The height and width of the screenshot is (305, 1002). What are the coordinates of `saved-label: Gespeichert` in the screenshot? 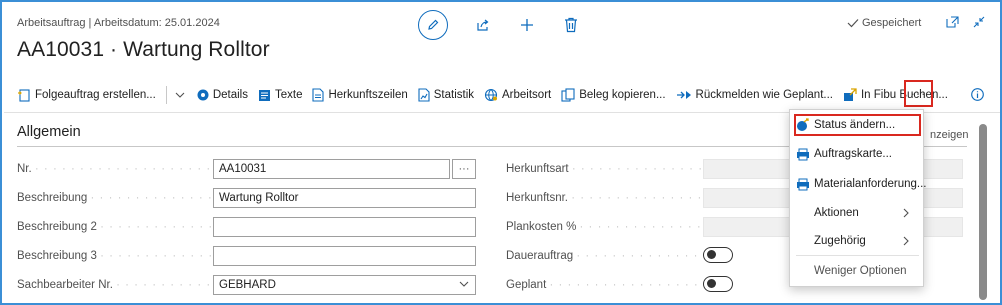 It's located at (892, 23).